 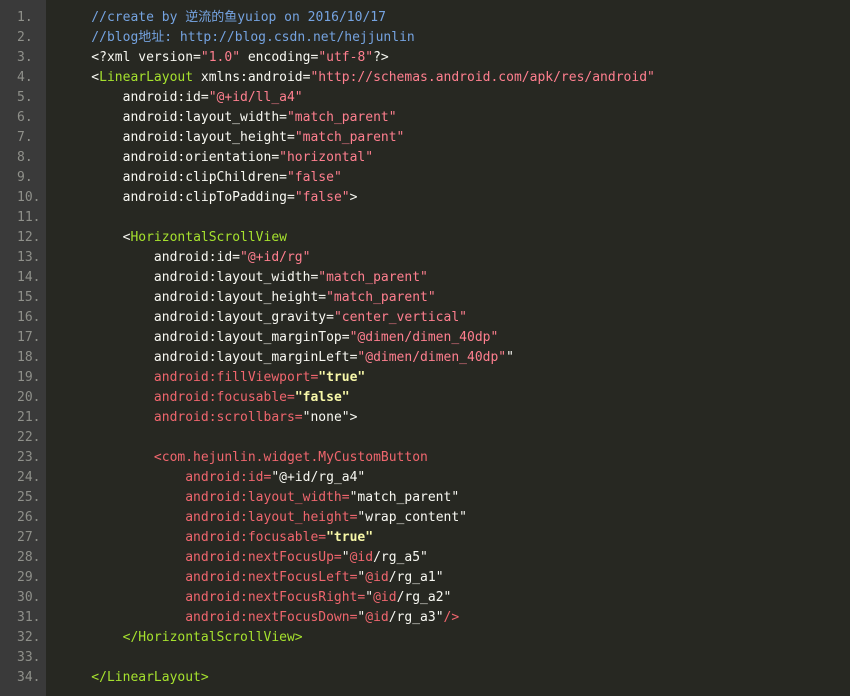 What do you see at coordinates (209, 577) in the screenshot?
I see `code-token: android:nextFocusLeft=` at bounding box center [209, 577].